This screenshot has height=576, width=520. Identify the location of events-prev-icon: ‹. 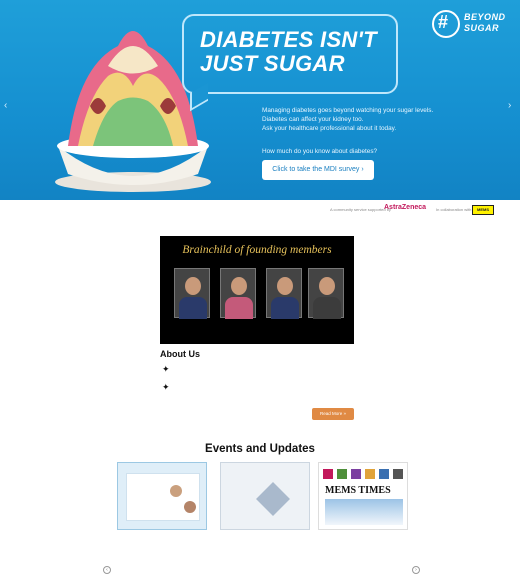
(107, 570).